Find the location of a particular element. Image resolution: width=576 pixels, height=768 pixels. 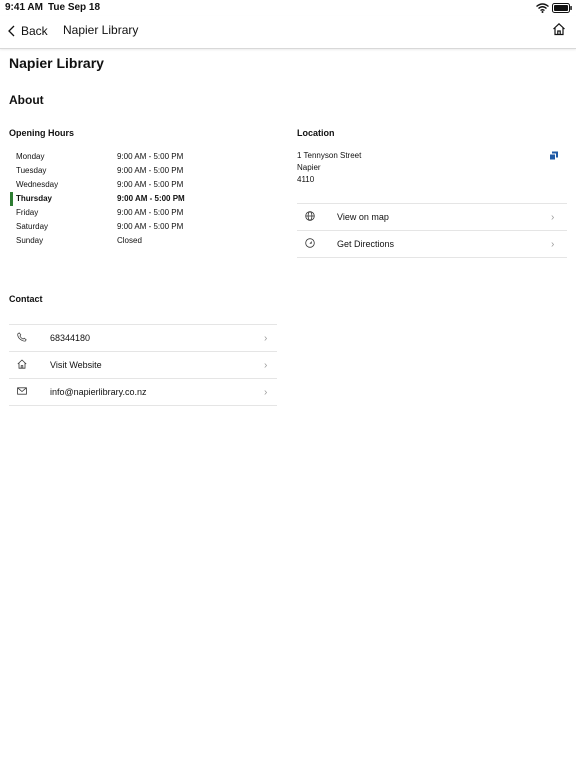

chevron-left-icon is located at coordinates (11, 31).